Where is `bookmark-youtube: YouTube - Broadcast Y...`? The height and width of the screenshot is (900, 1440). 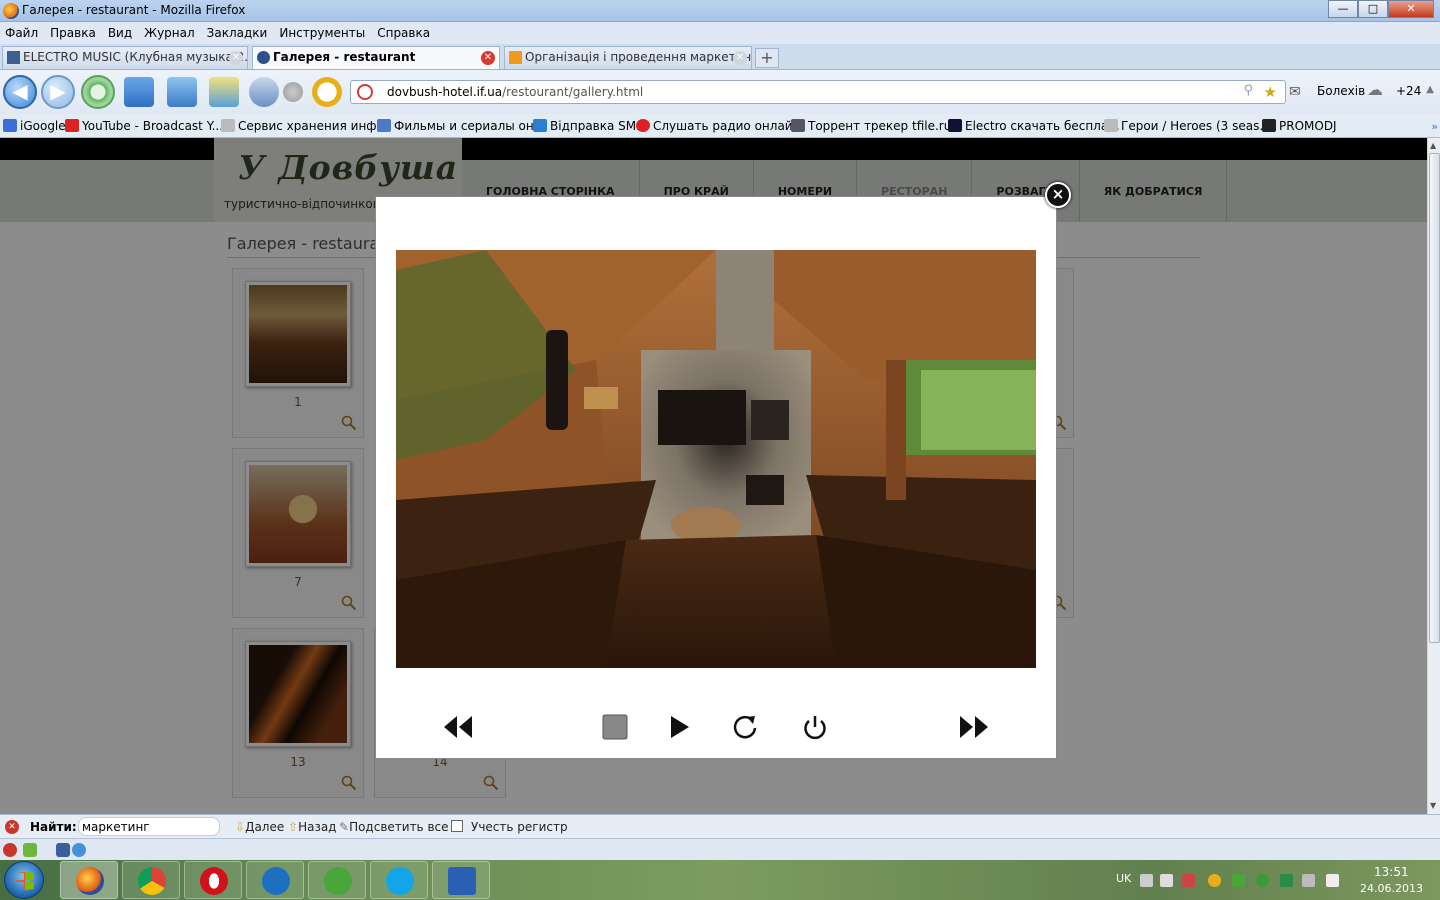
bookmark-youtube: YouTube - Broadcast Y... is located at coordinates (144, 126).